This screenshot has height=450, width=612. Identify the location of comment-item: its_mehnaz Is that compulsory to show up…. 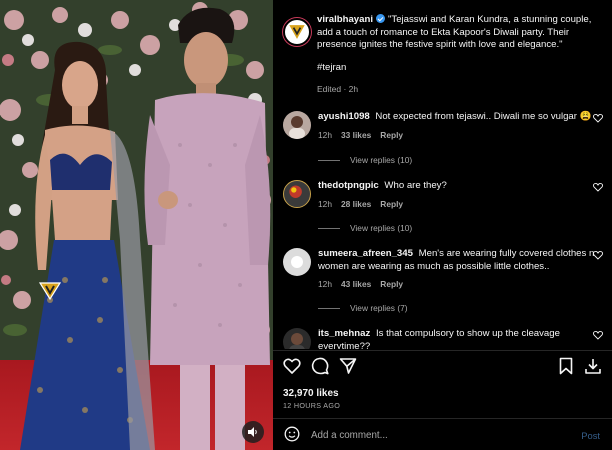
(443, 338).